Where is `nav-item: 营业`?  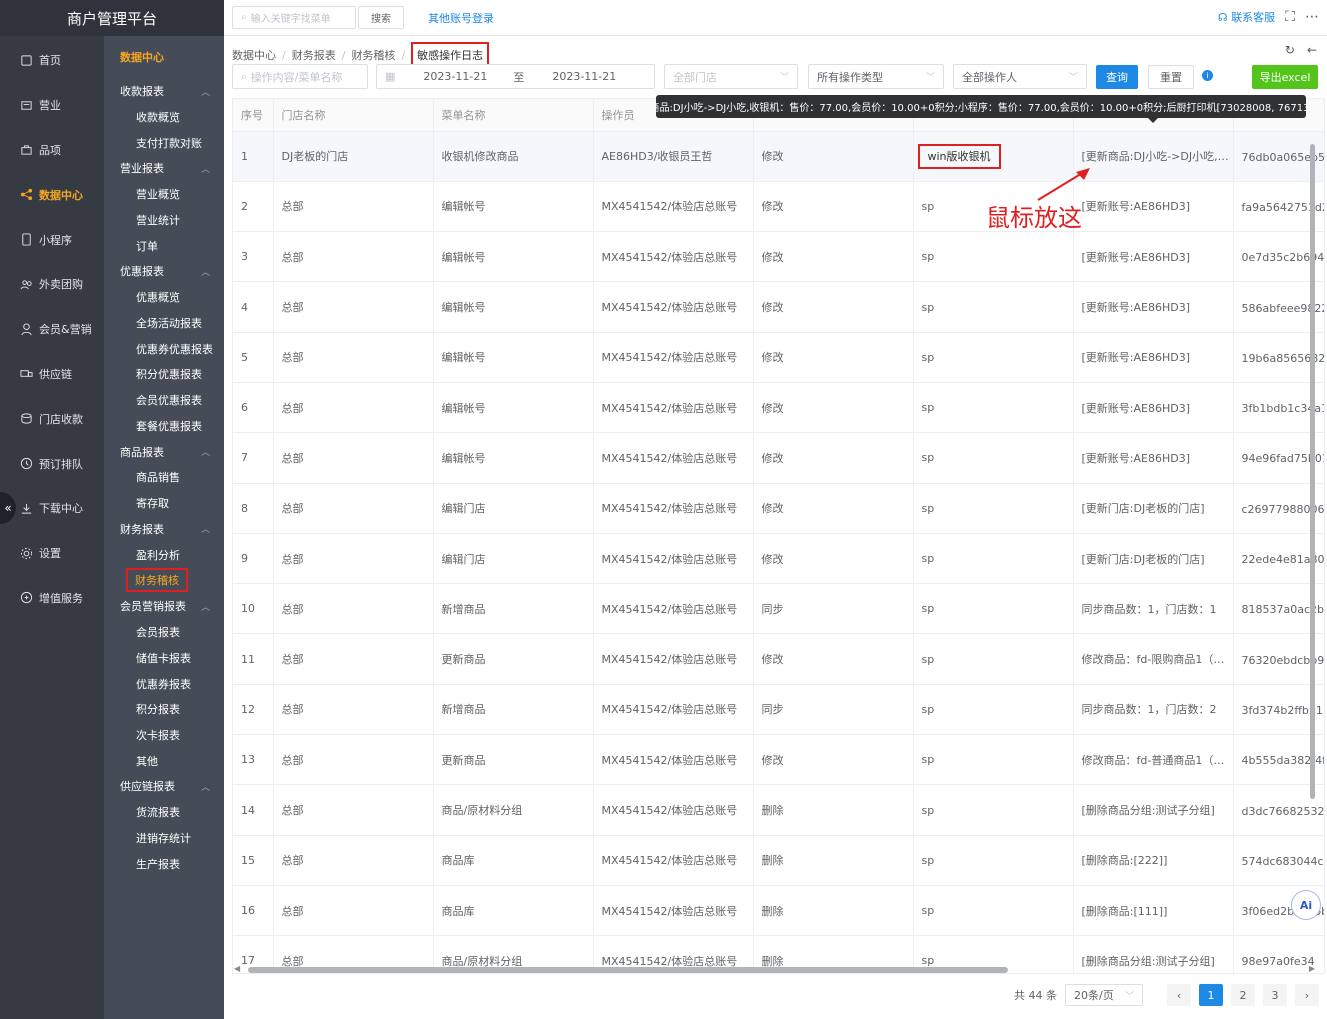
nav-item: 营业 is located at coordinates (52, 105).